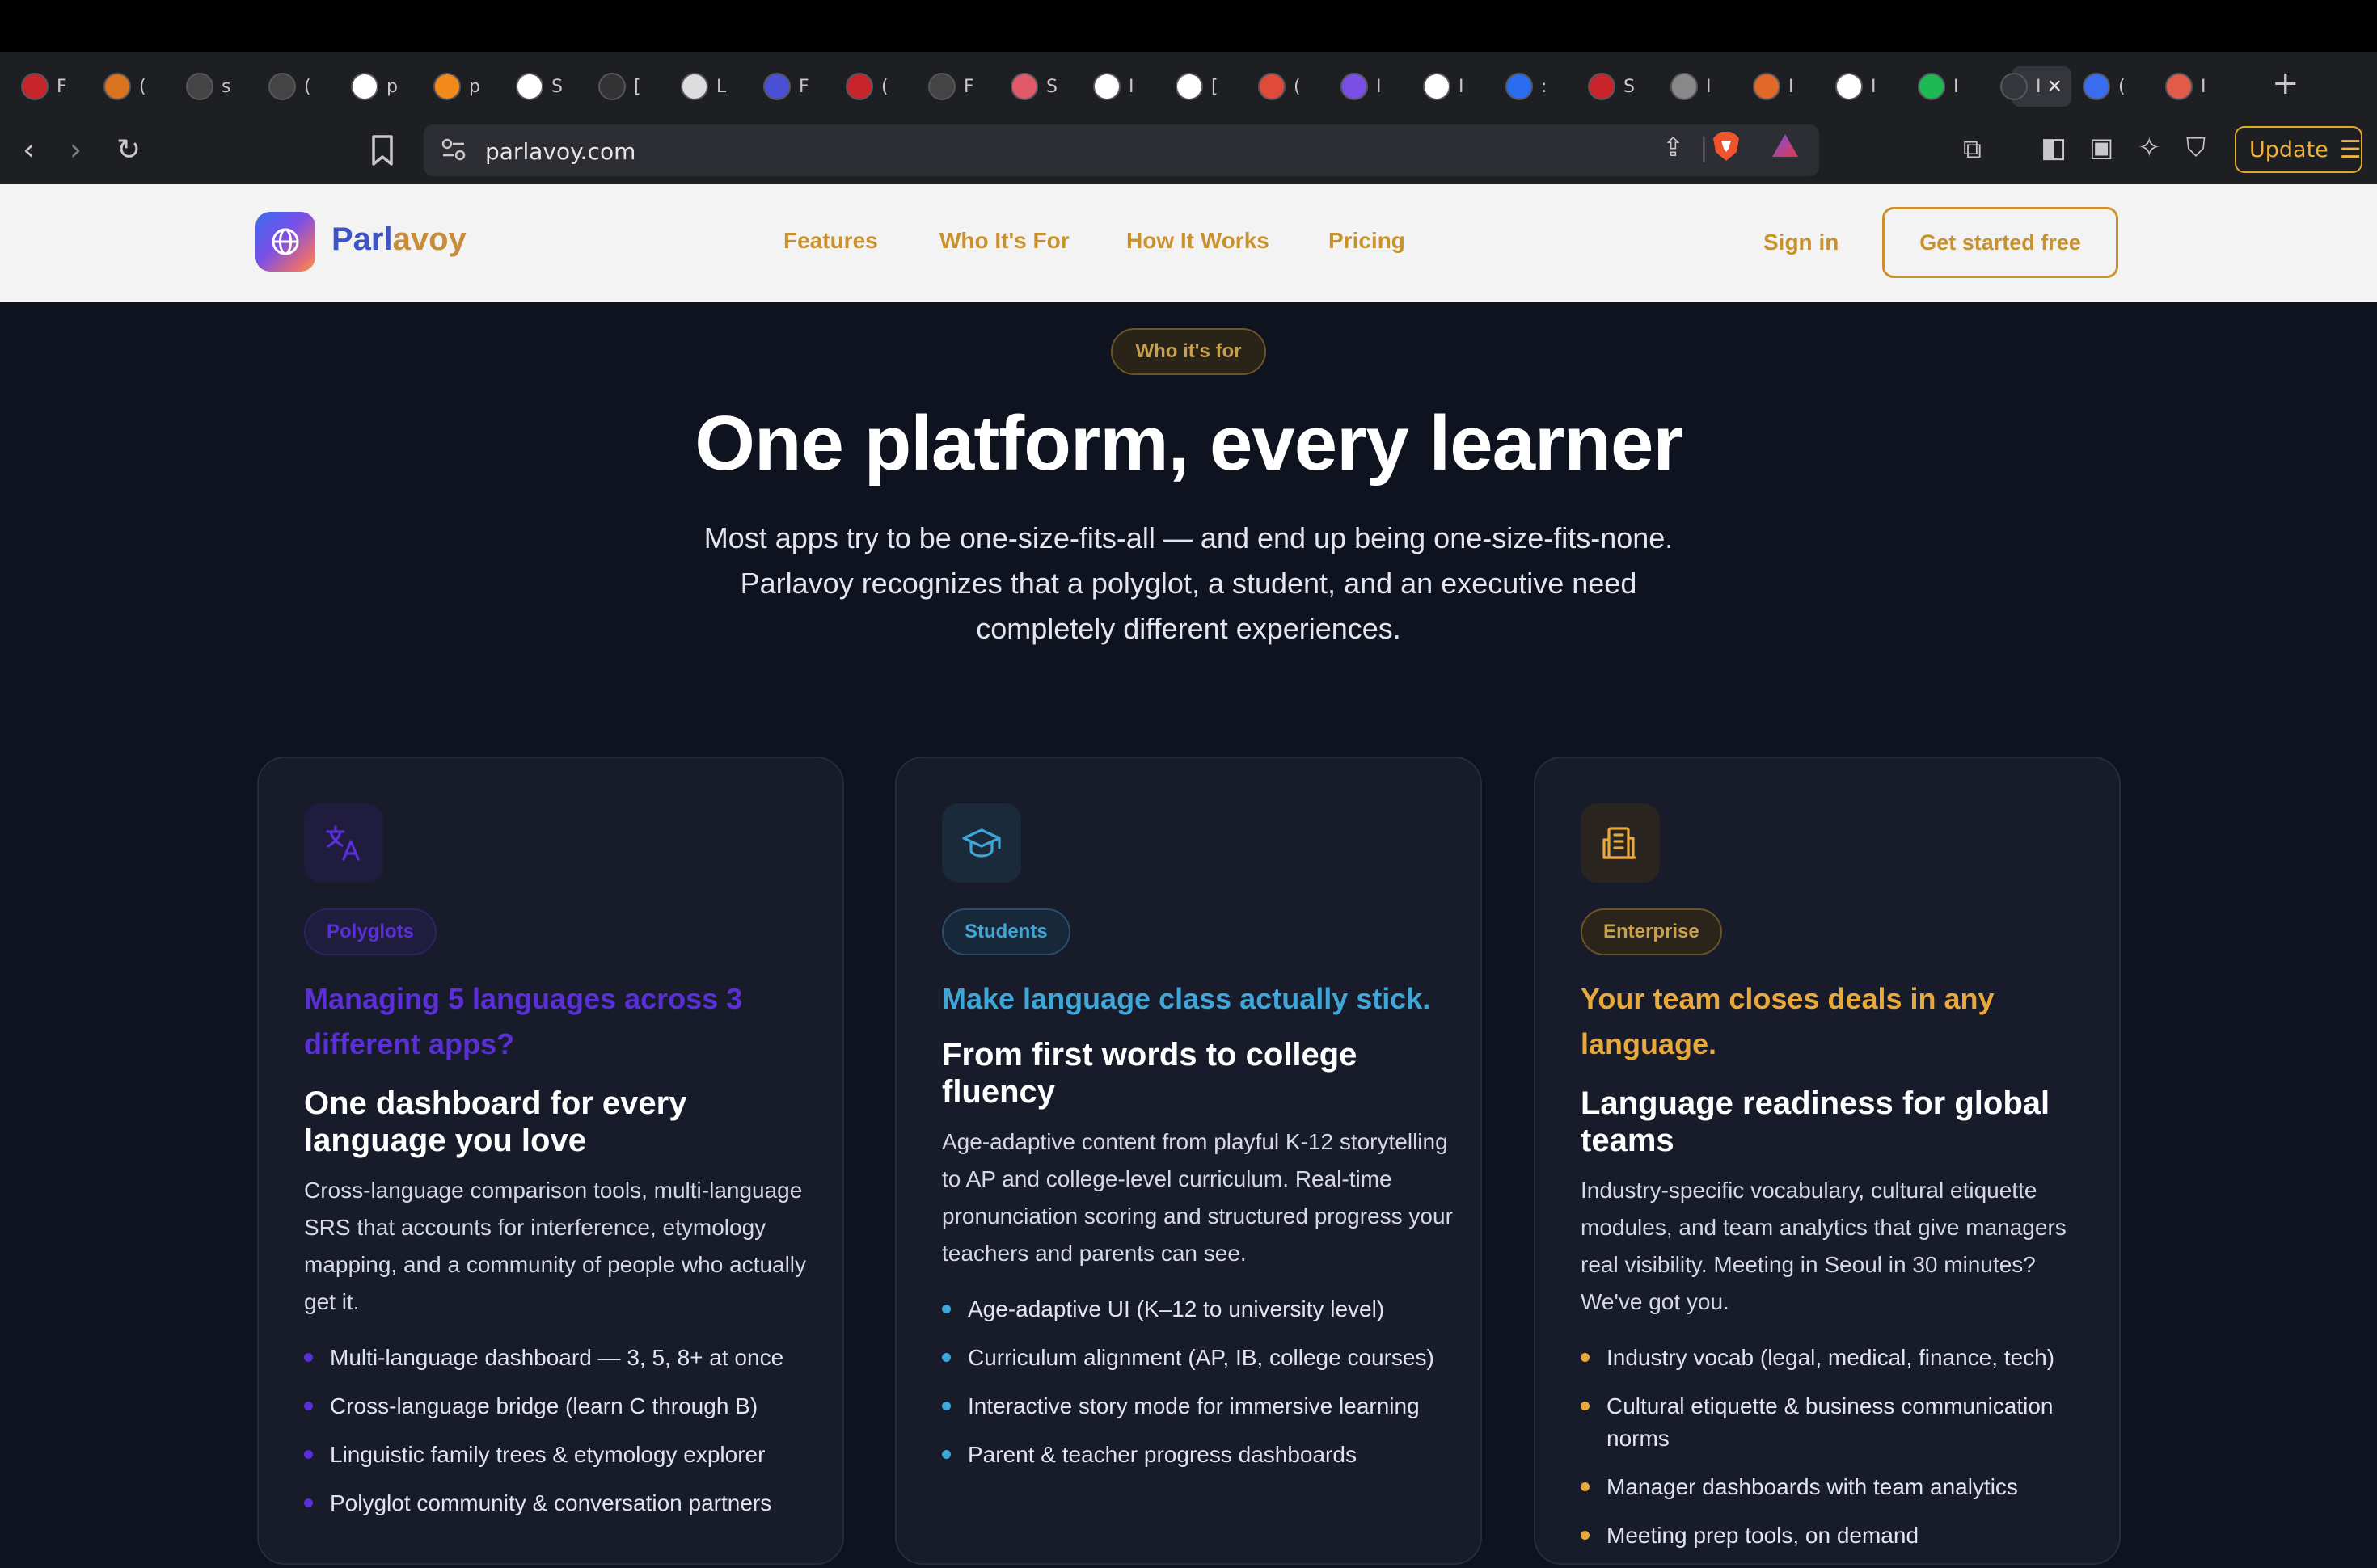 This screenshot has width=2377, height=1568. What do you see at coordinates (1121, 150) in the screenshot?
I see `address-bar: parlavoy.com ⇪ |` at bounding box center [1121, 150].